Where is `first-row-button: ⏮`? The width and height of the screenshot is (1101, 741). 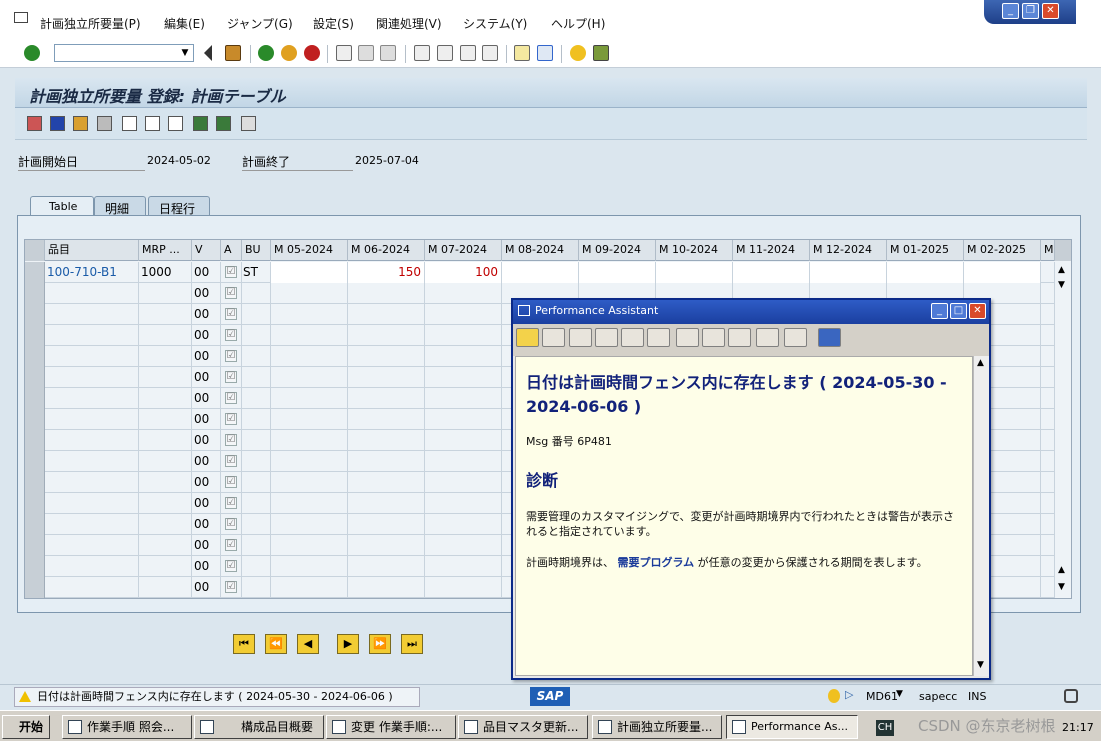 first-row-button: ⏮ is located at coordinates (244, 644).